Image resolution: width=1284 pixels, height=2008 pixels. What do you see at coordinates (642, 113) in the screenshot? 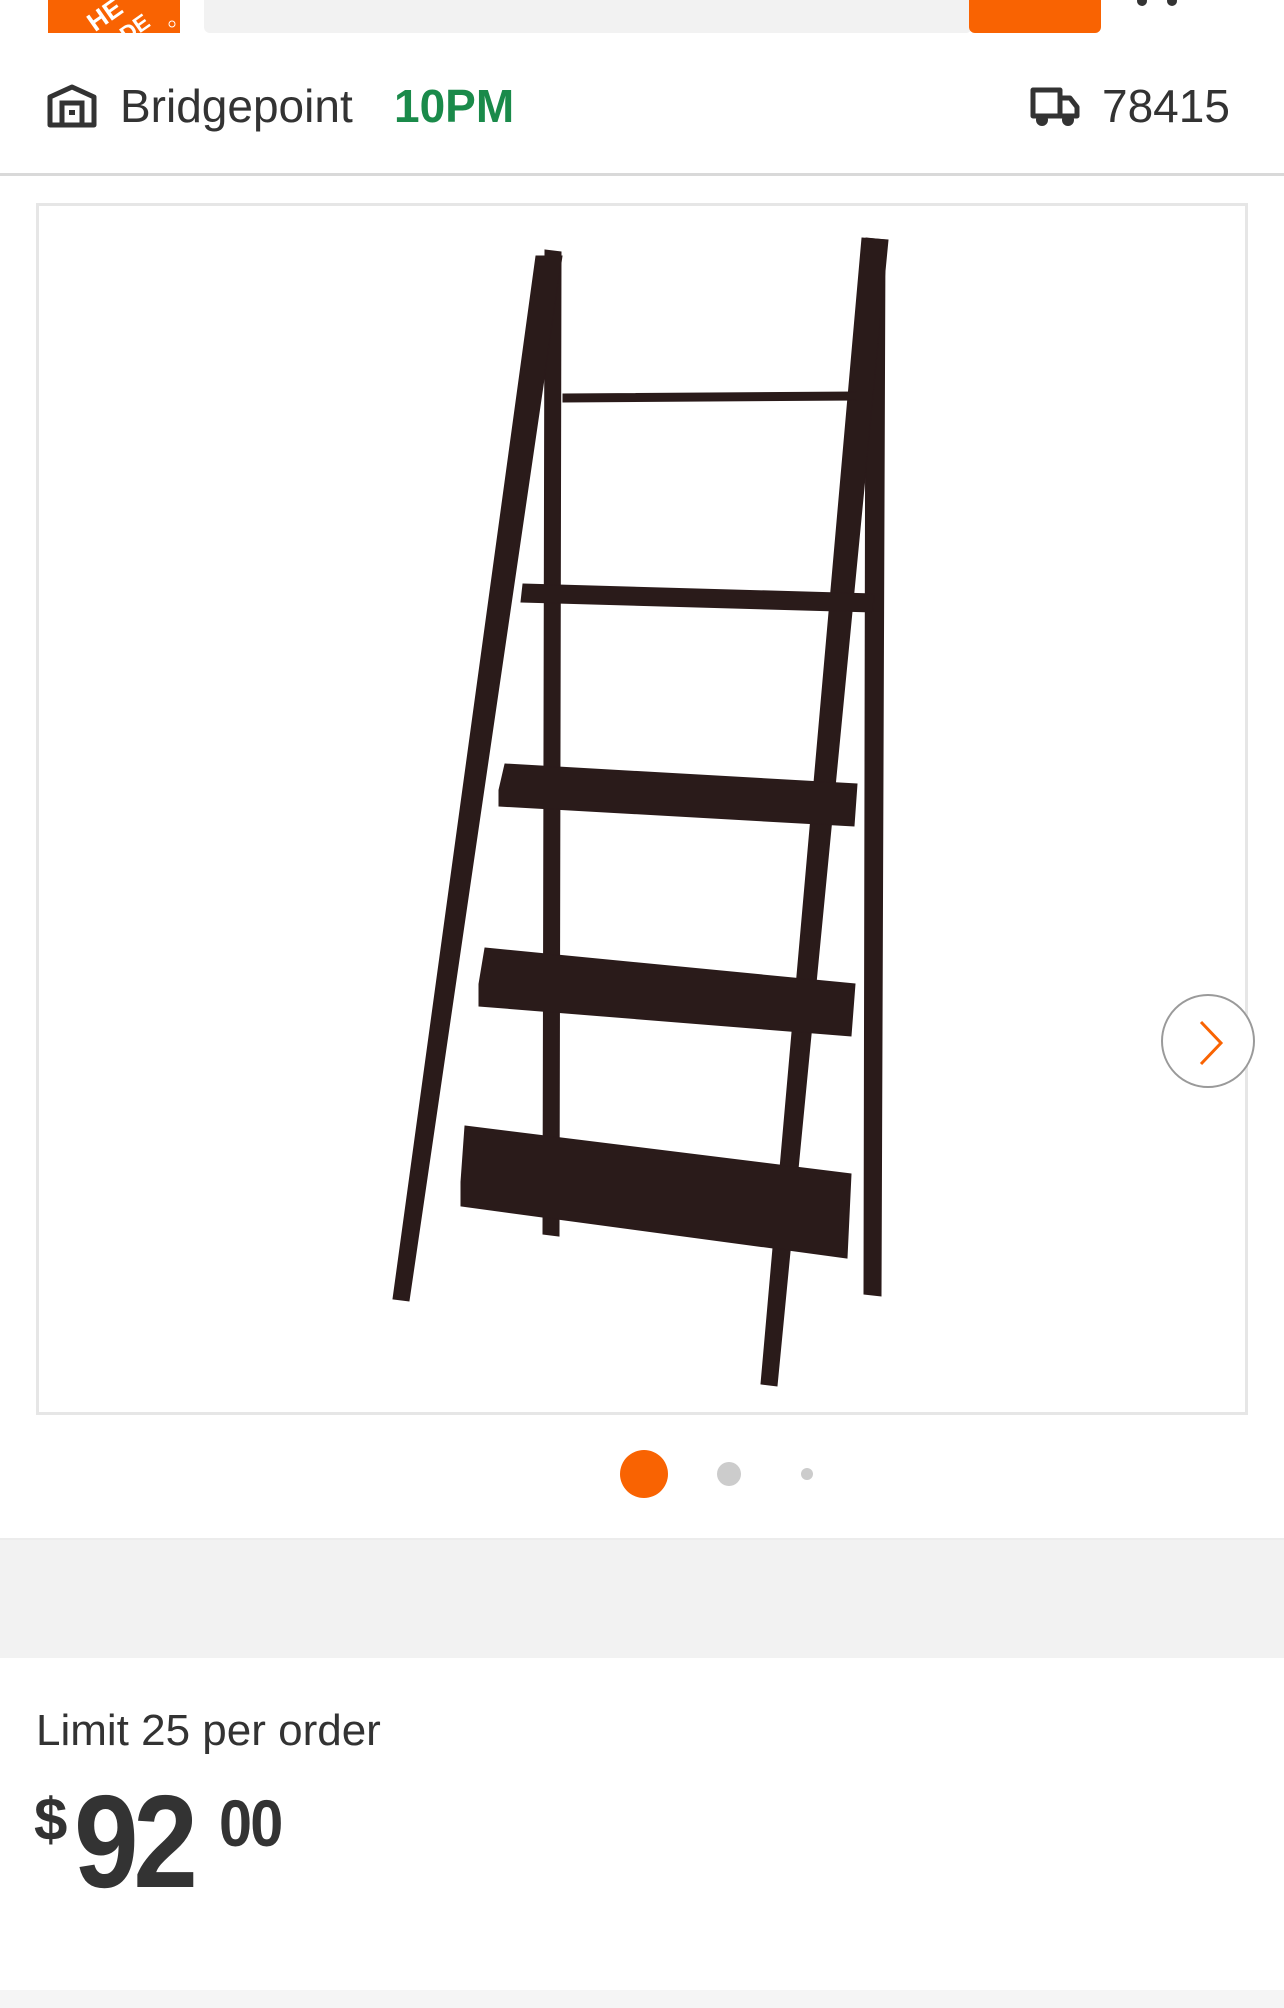
I see `store-delivery-bar: Bridgepoint 10PM 78415` at bounding box center [642, 113].